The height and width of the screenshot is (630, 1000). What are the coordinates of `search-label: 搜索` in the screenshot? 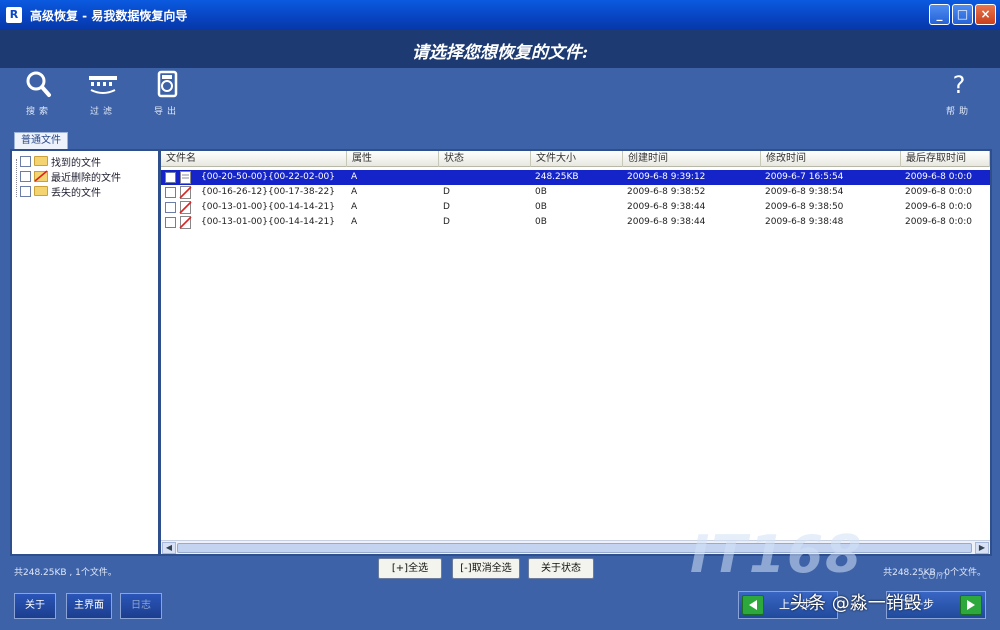 It's located at (38, 112).